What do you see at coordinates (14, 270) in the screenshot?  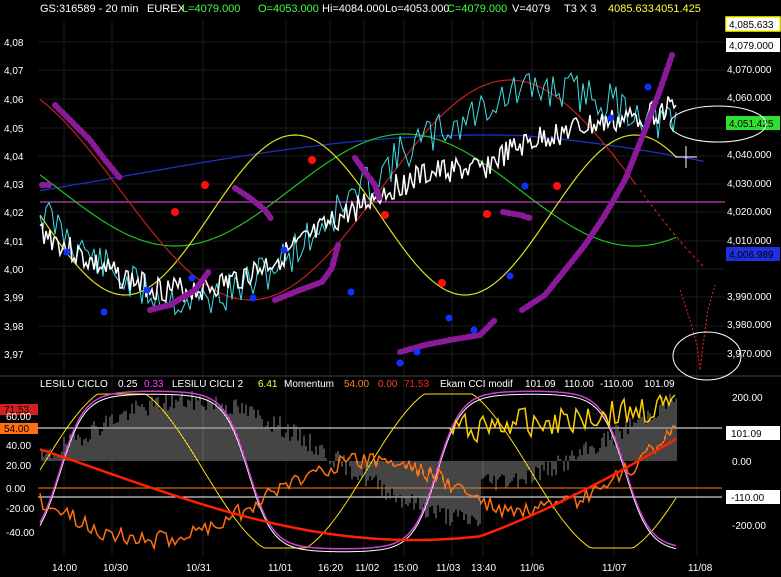 I see `left-price-label: 4,00` at bounding box center [14, 270].